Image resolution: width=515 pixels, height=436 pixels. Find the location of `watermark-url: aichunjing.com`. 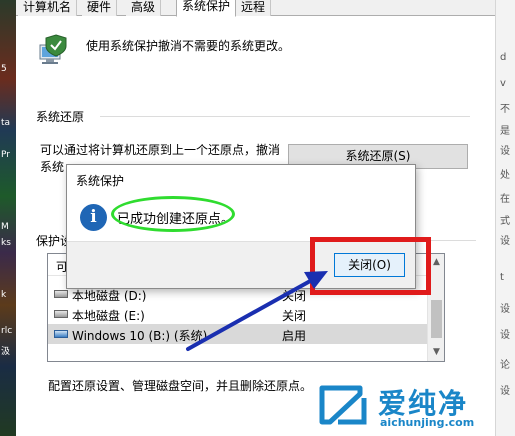

watermark-url: aichunjing.com is located at coordinates (427, 422).